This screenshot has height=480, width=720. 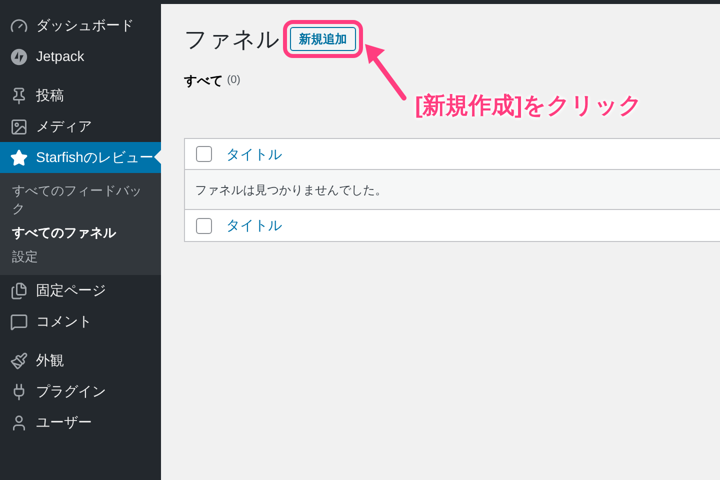 What do you see at coordinates (203, 80) in the screenshot?
I see `filter-link: すべて` at bounding box center [203, 80].